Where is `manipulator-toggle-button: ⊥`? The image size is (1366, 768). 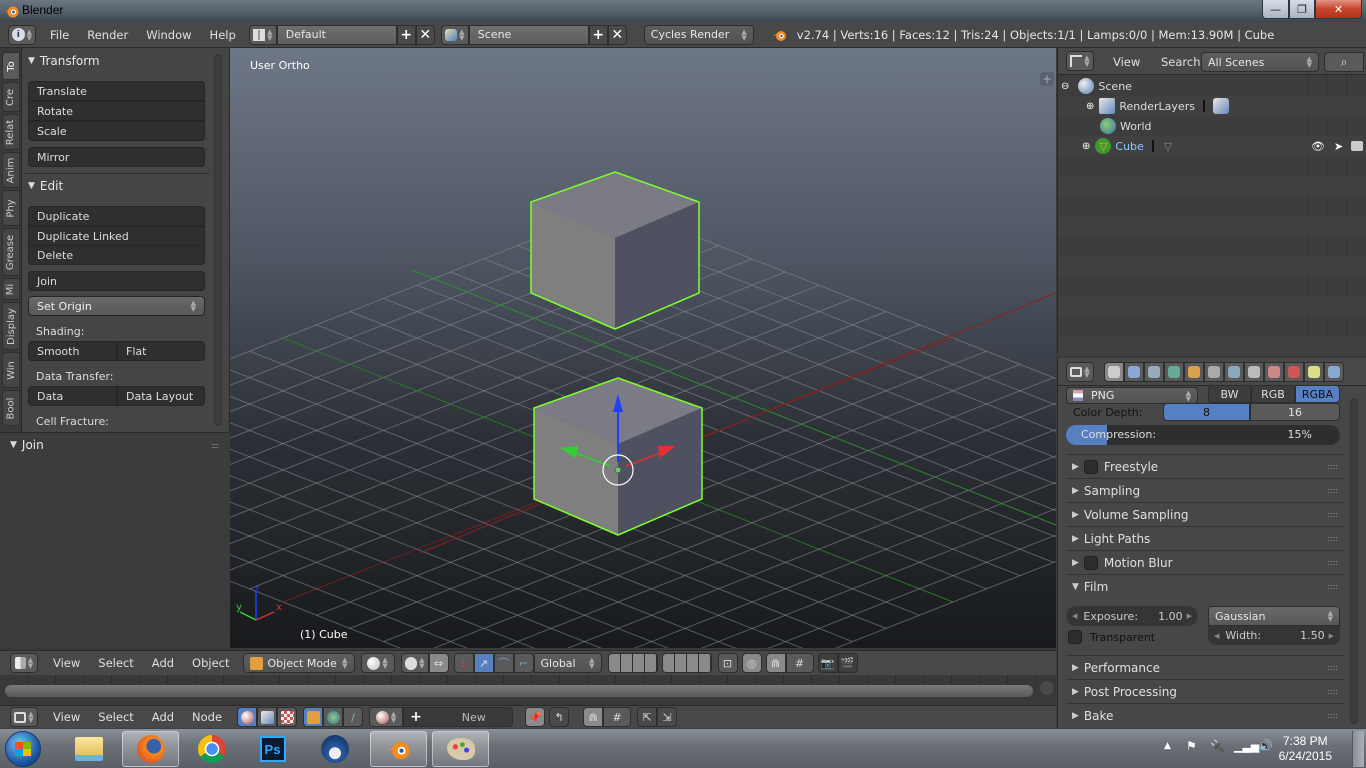 manipulator-toggle-button: ⊥ is located at coordinates (463, 663).